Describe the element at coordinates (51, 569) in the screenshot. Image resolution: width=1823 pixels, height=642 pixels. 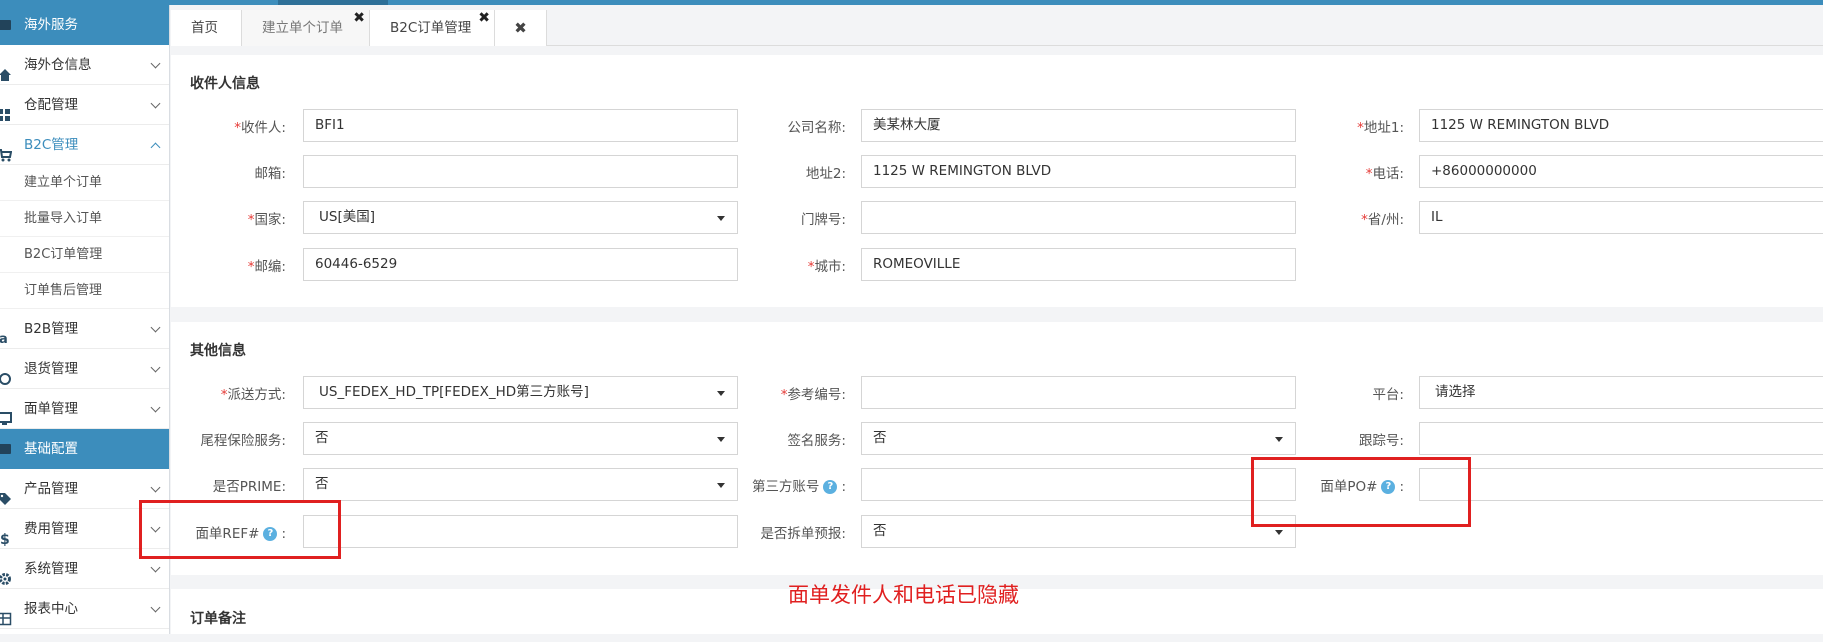
I see `sidebar-item-label: 系统管理` at that location.